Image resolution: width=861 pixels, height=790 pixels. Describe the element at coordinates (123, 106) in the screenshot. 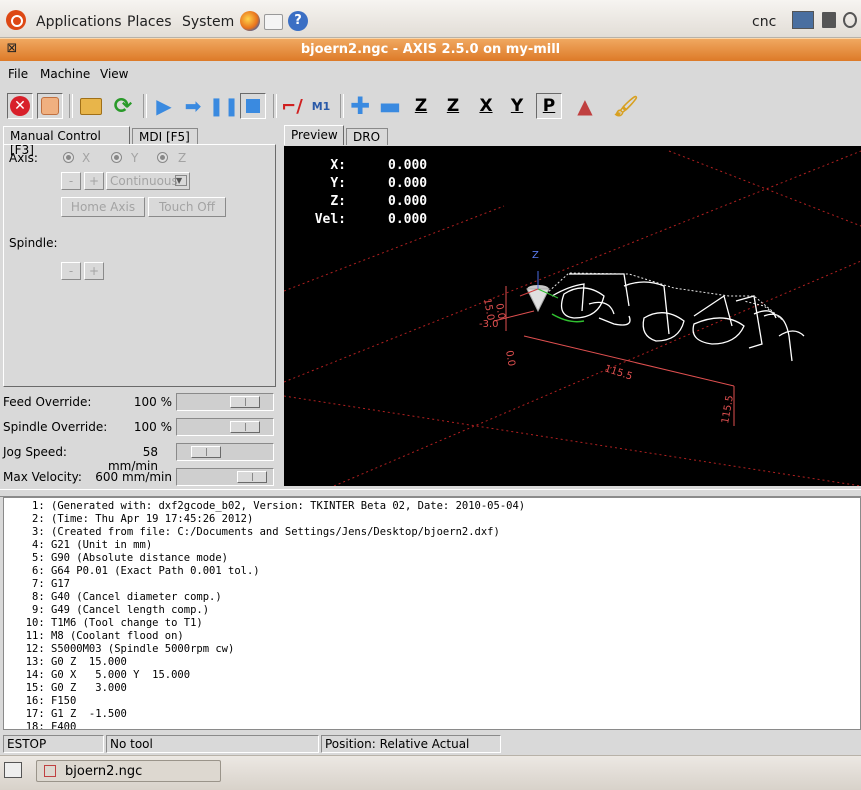

I see `reload-button: ⟳` at that location.